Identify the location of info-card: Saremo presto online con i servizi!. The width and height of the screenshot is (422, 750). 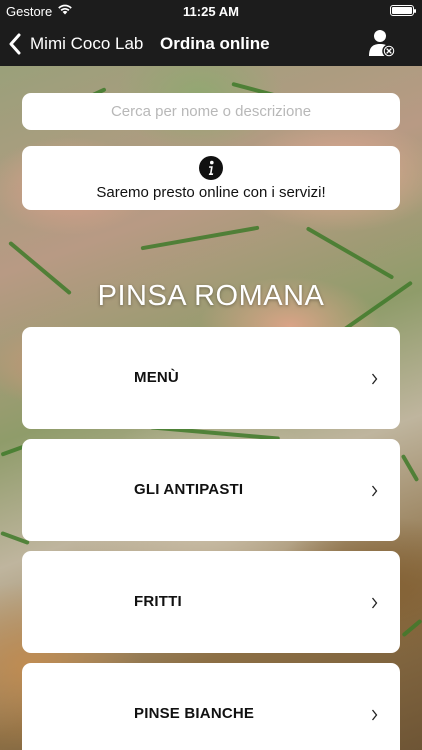
(211, 178).